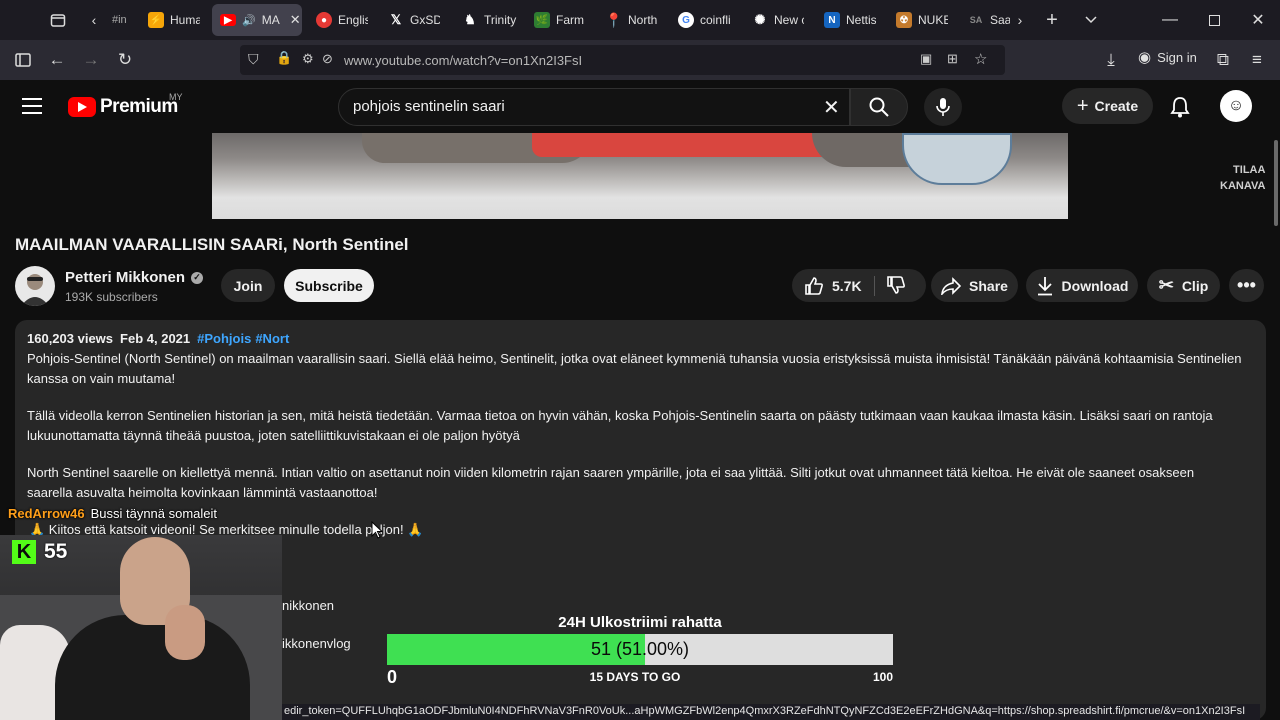  I want to click on more-horizontal-icon: •••, so click(1246, 285).